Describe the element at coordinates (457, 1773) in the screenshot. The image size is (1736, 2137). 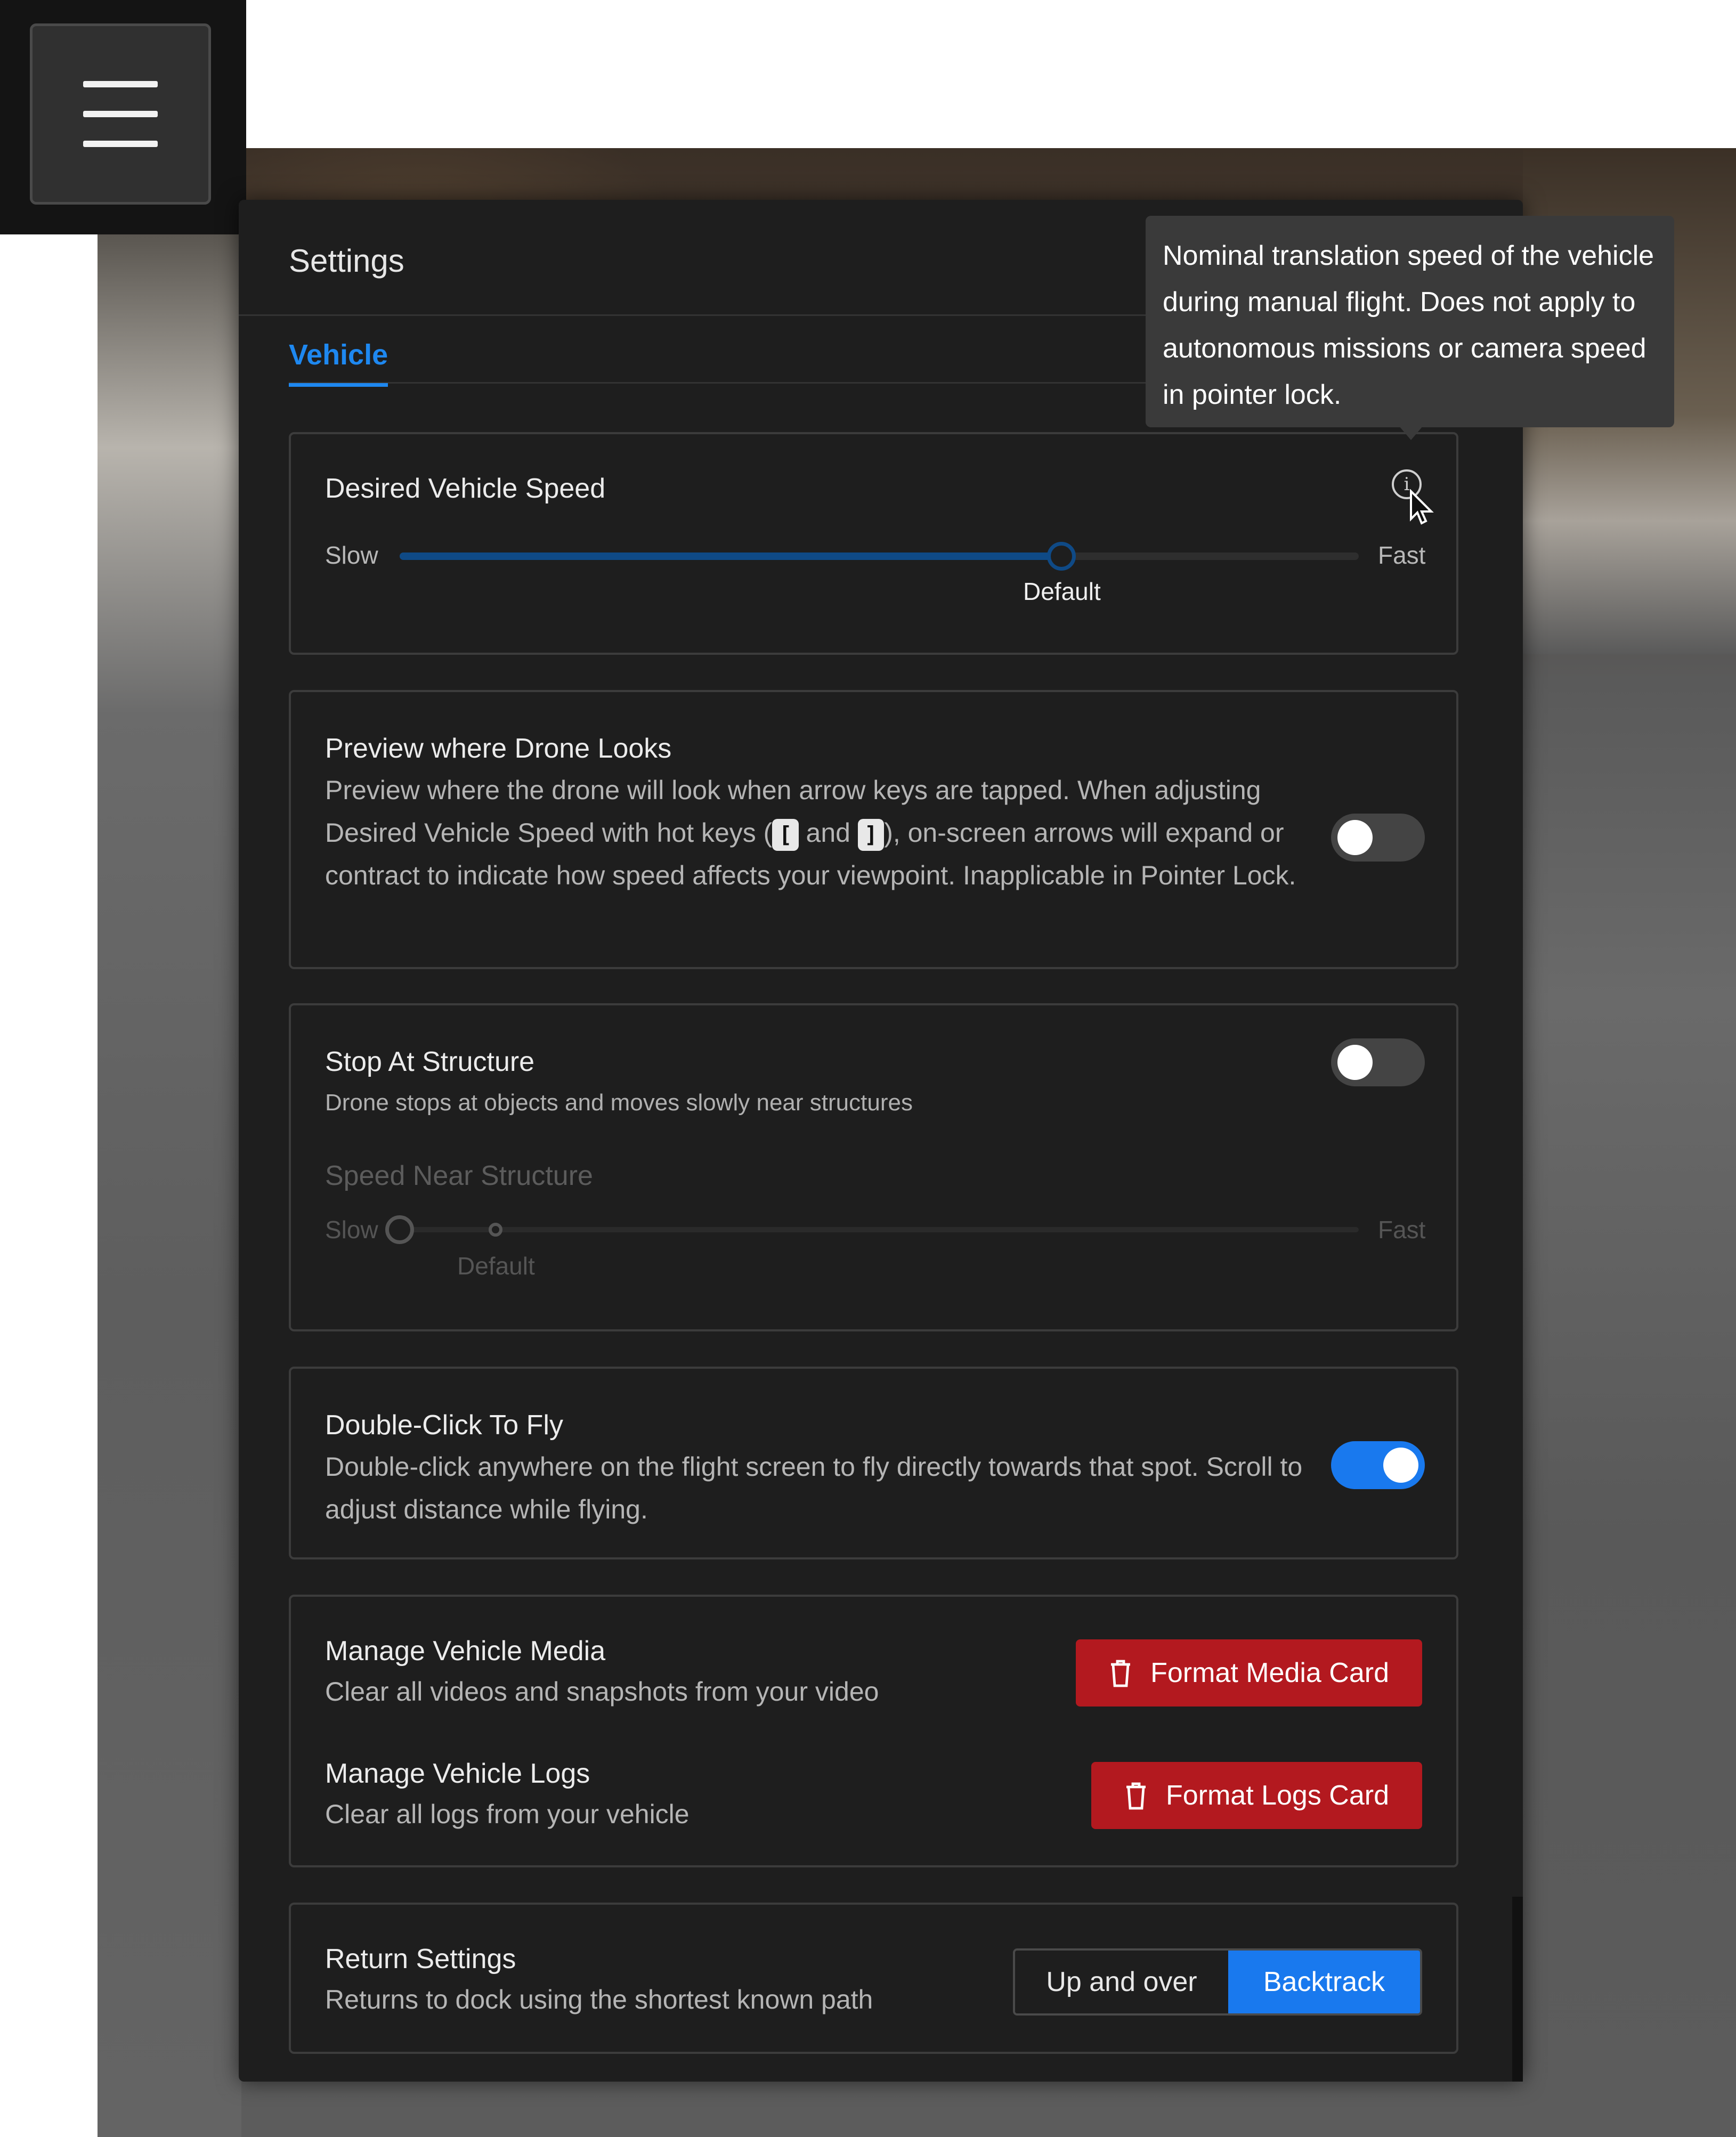
I see `logs-title: Manage Vehicle Logs` at that location.